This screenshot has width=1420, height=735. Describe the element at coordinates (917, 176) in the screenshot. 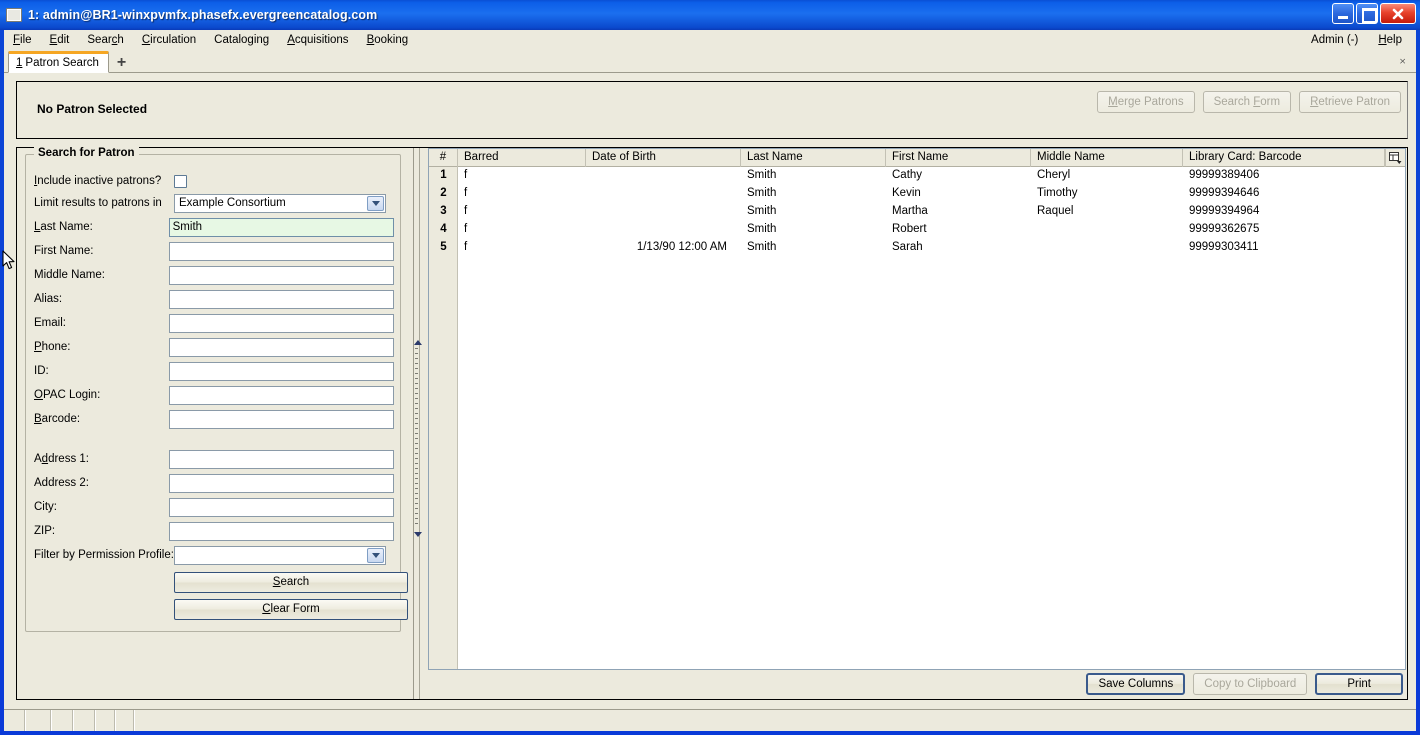

I see `table-row: 1 f Smith Cathy Cheryl 99999389406` at that location.